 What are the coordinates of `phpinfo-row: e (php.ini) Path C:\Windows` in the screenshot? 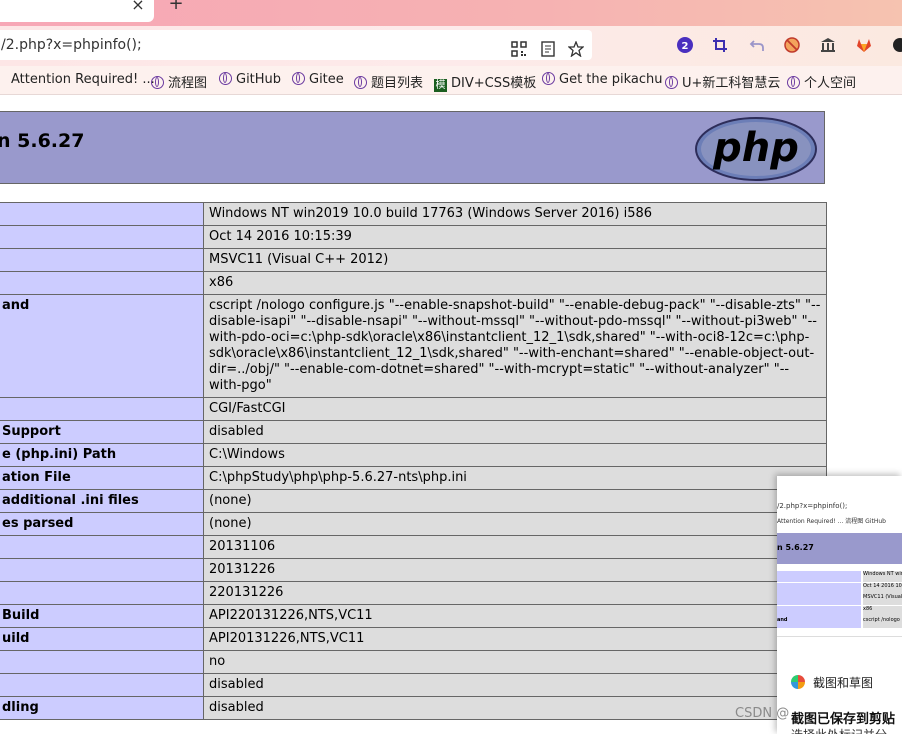 It's located at (413, 455).